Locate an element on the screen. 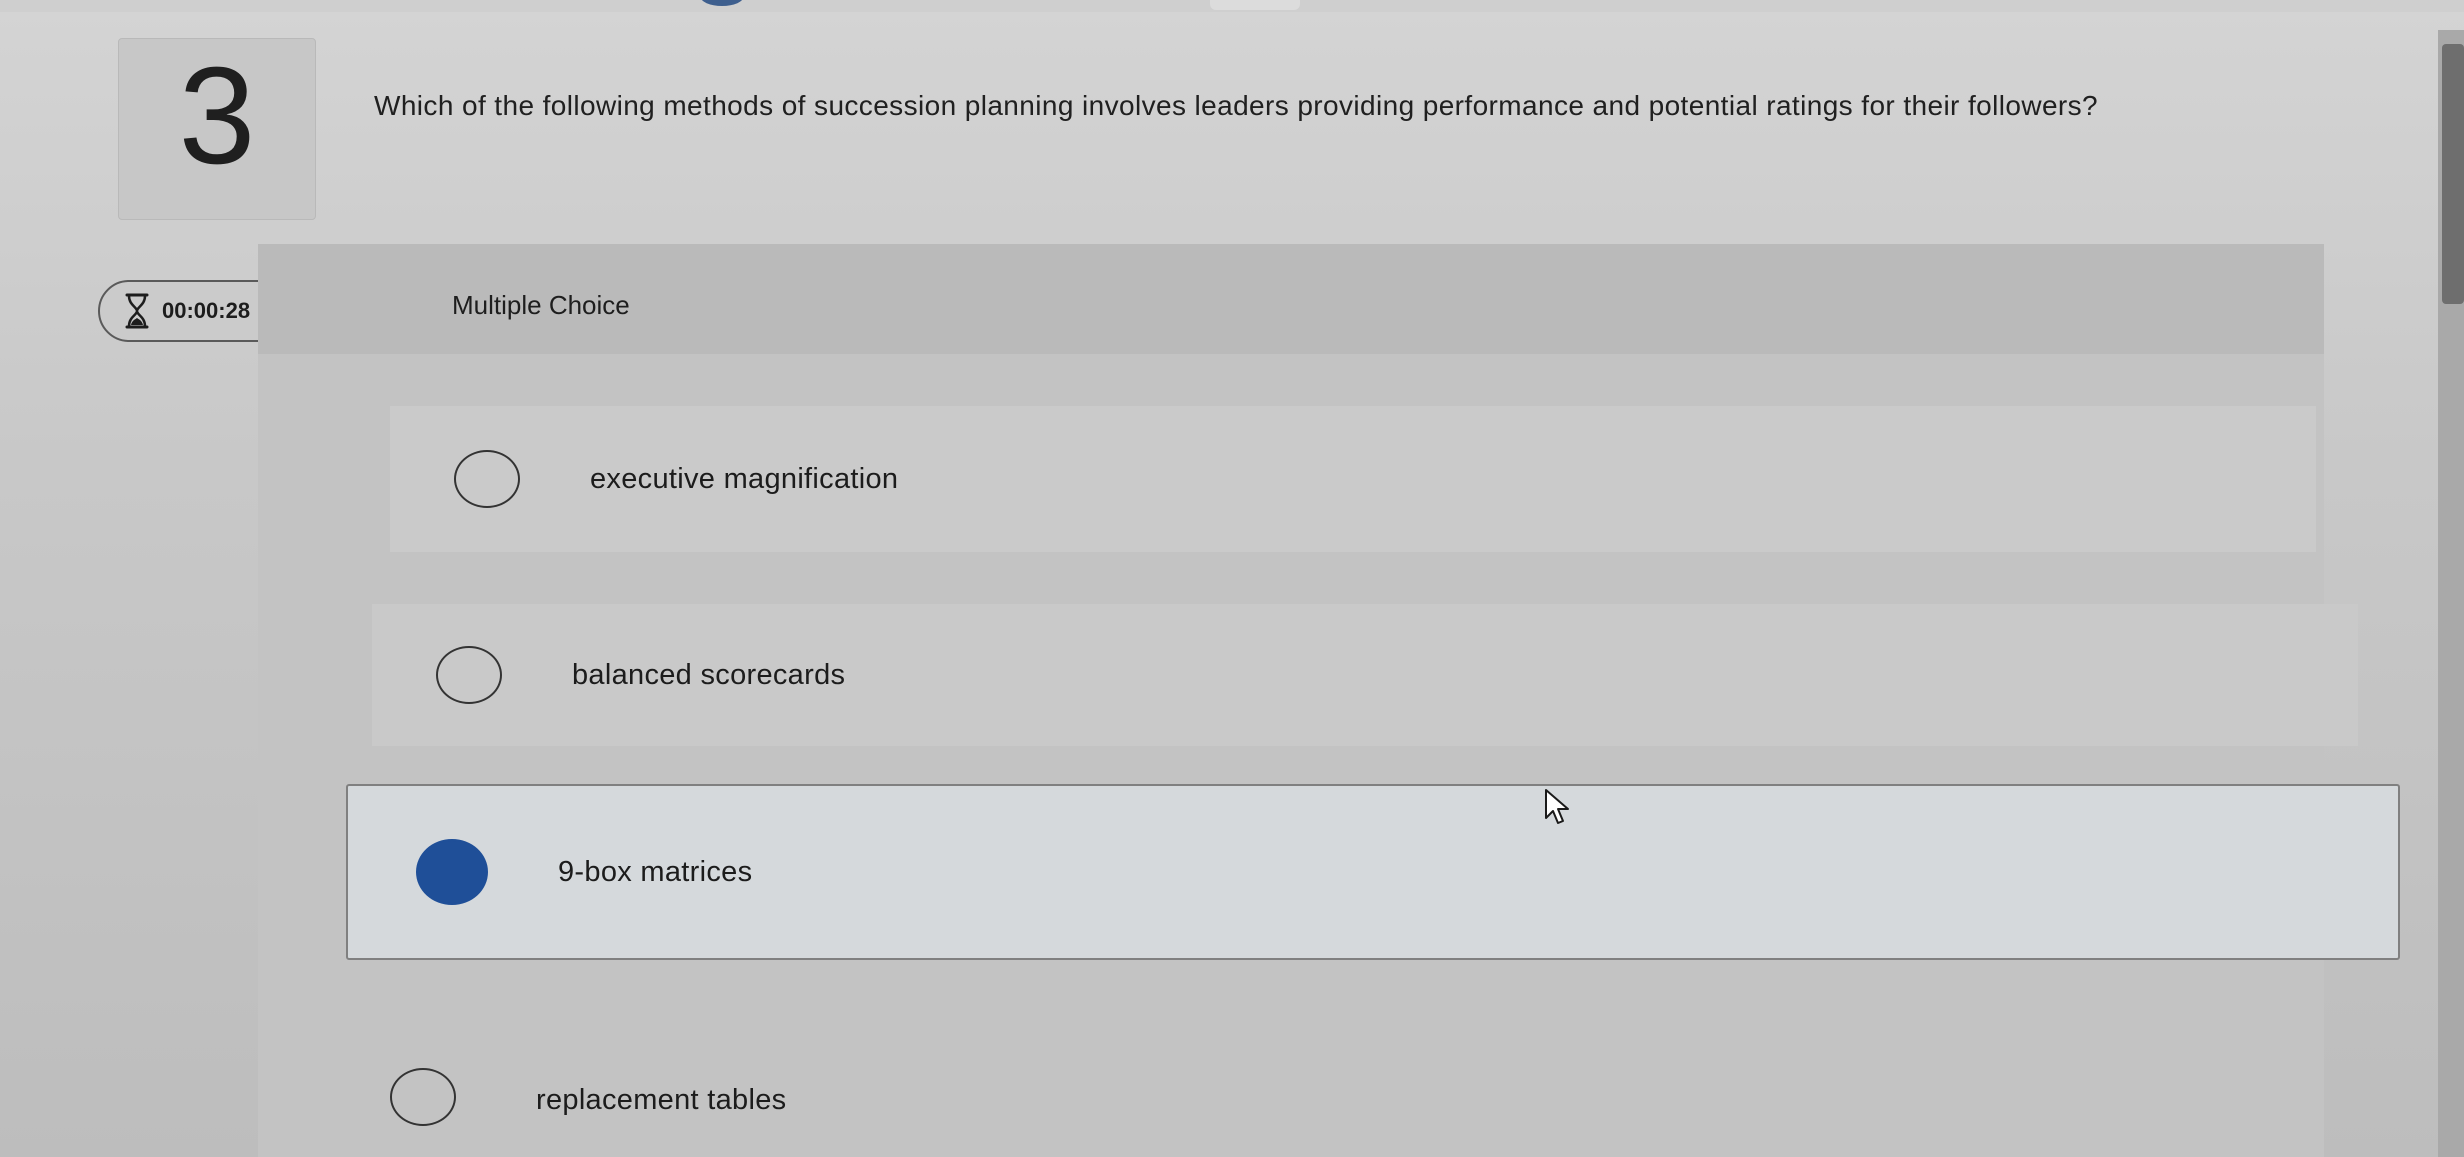  answer-option-label: replacement tables is located at coordinates (661, 1100).